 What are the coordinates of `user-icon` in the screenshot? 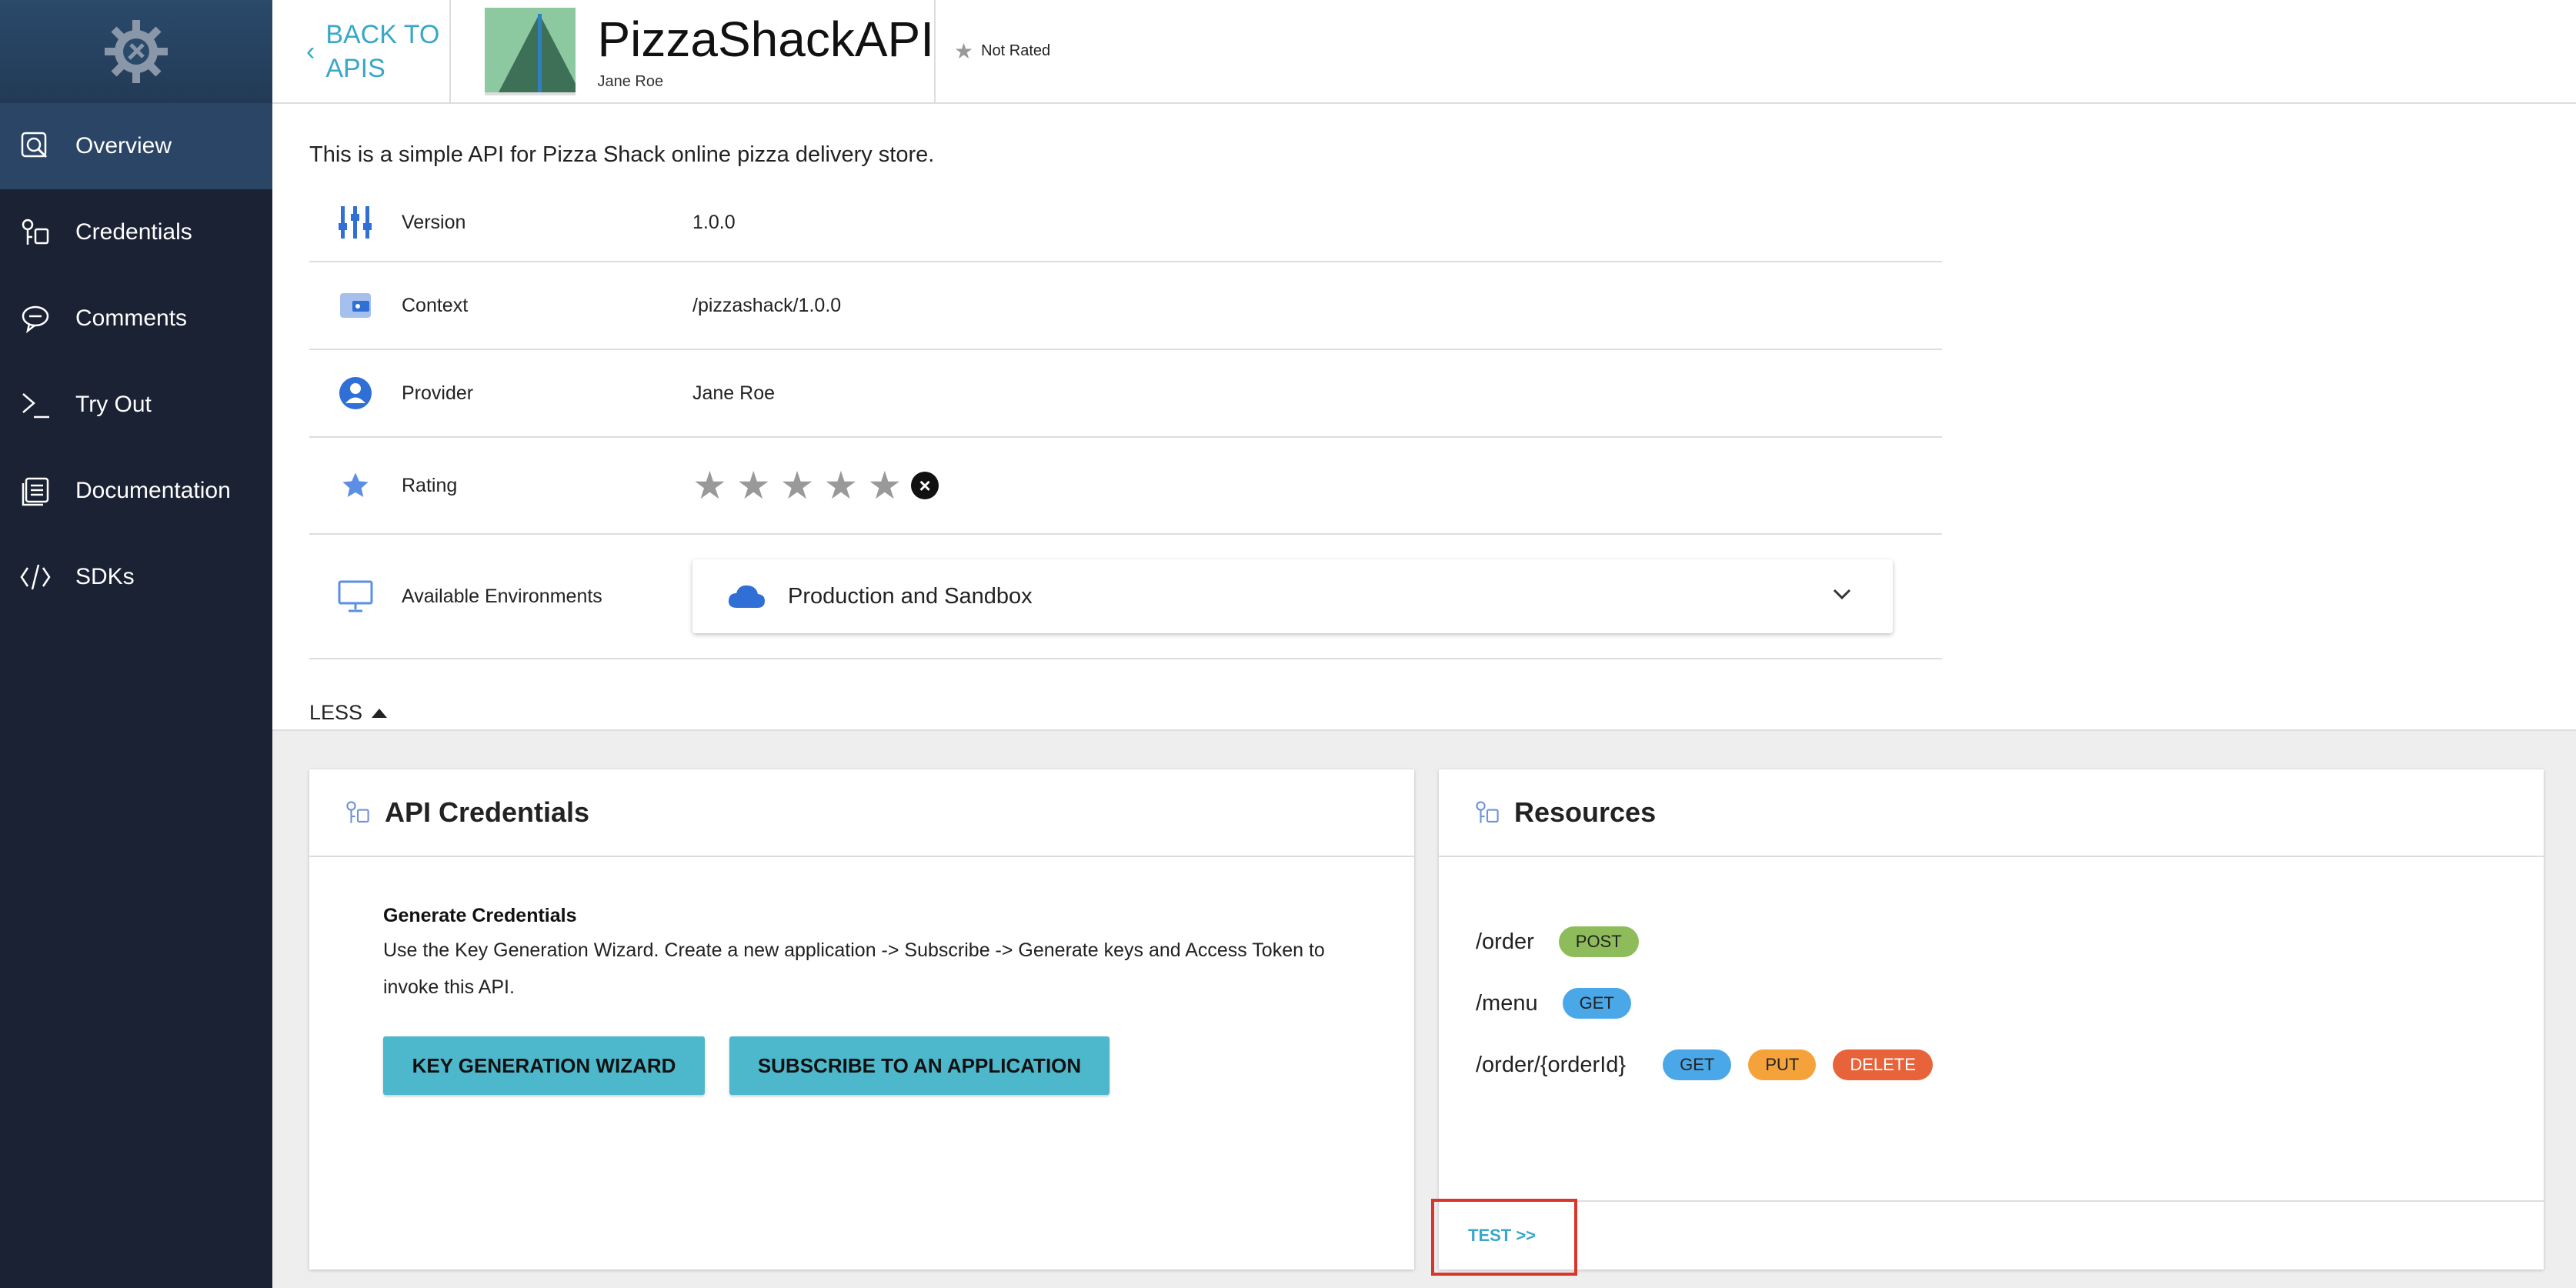 It's located at (356, 393).